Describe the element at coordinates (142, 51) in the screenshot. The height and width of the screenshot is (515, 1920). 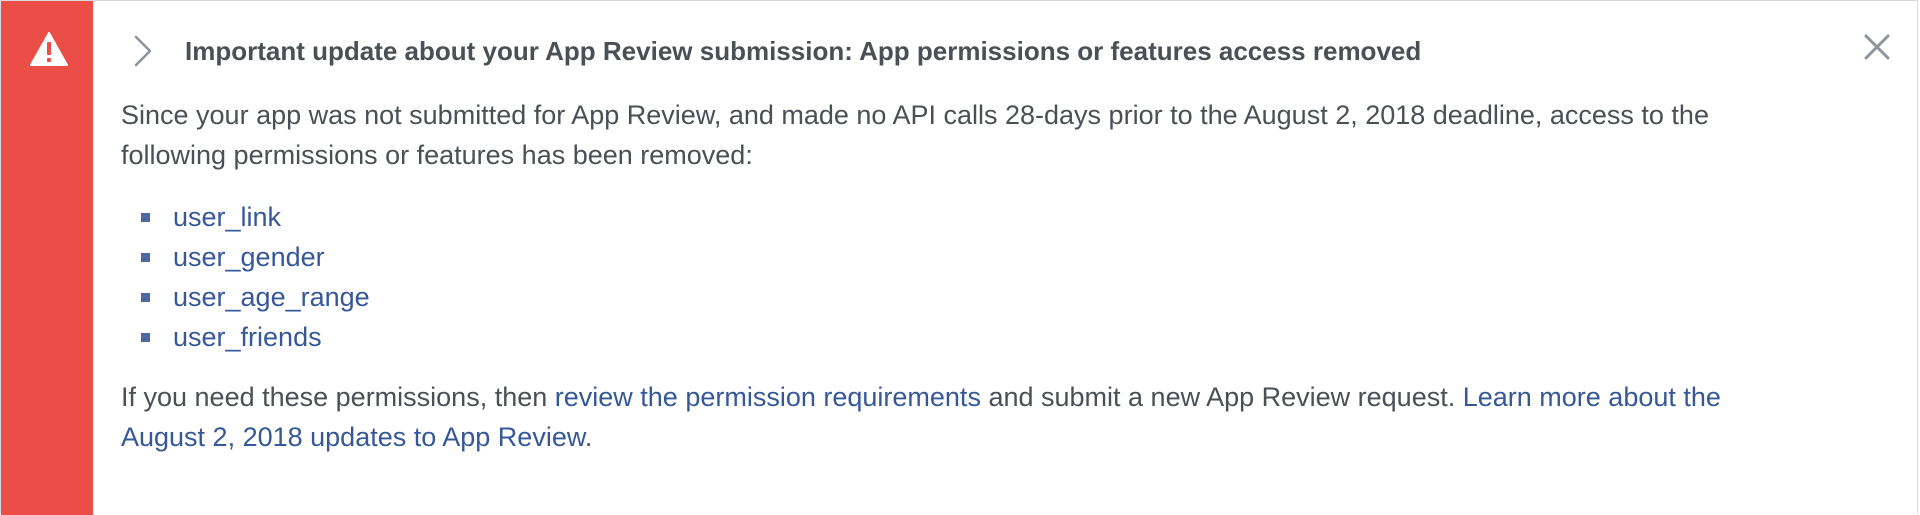
I see `chevron-right-icon` at that location.